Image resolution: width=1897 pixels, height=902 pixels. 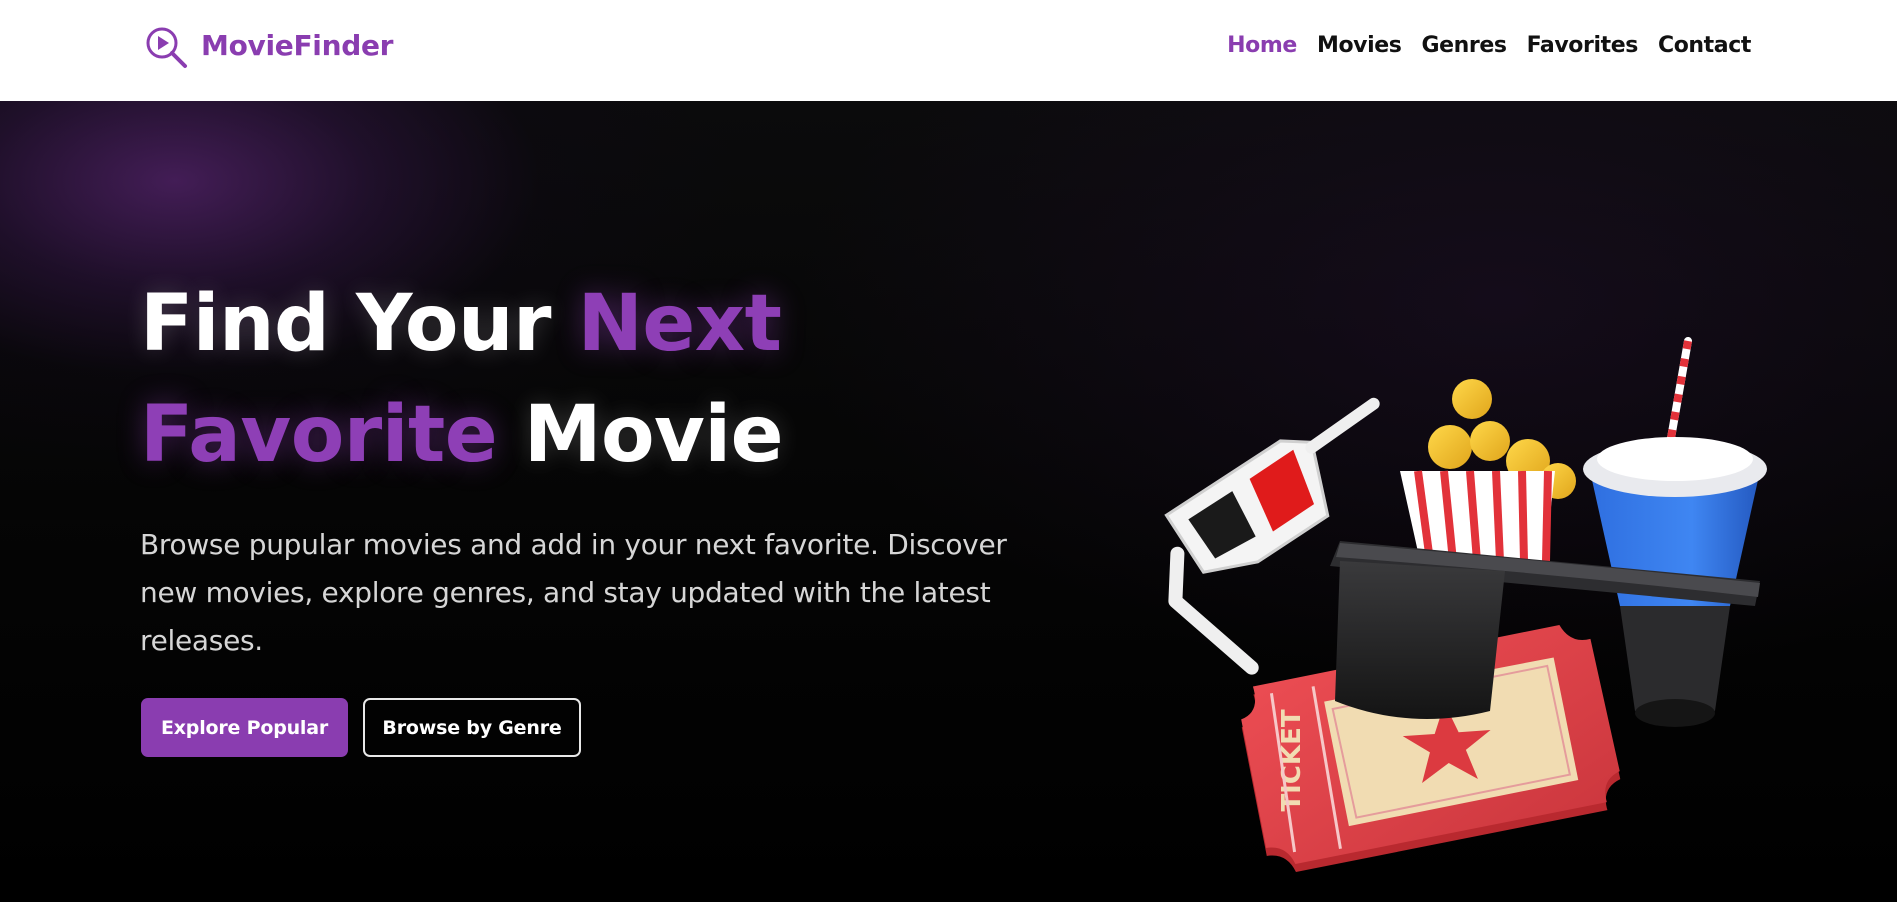 I want to click on explore-popular-button: Explore Popular, so click(x=244, y=727).